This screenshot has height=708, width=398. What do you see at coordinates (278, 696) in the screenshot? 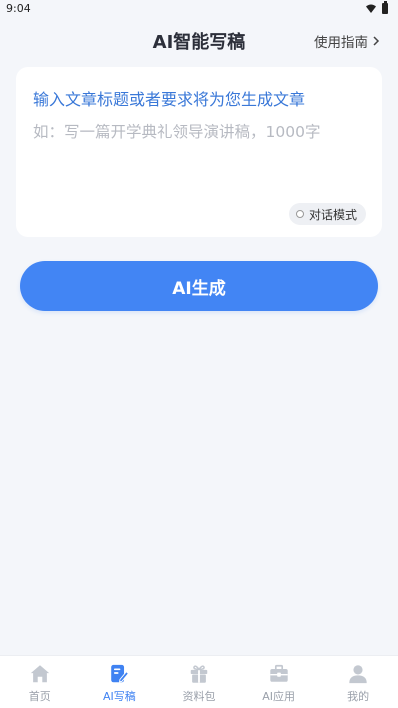
I see `tab-ai-apps-label: AI应用` at bounding box center [278, 696].